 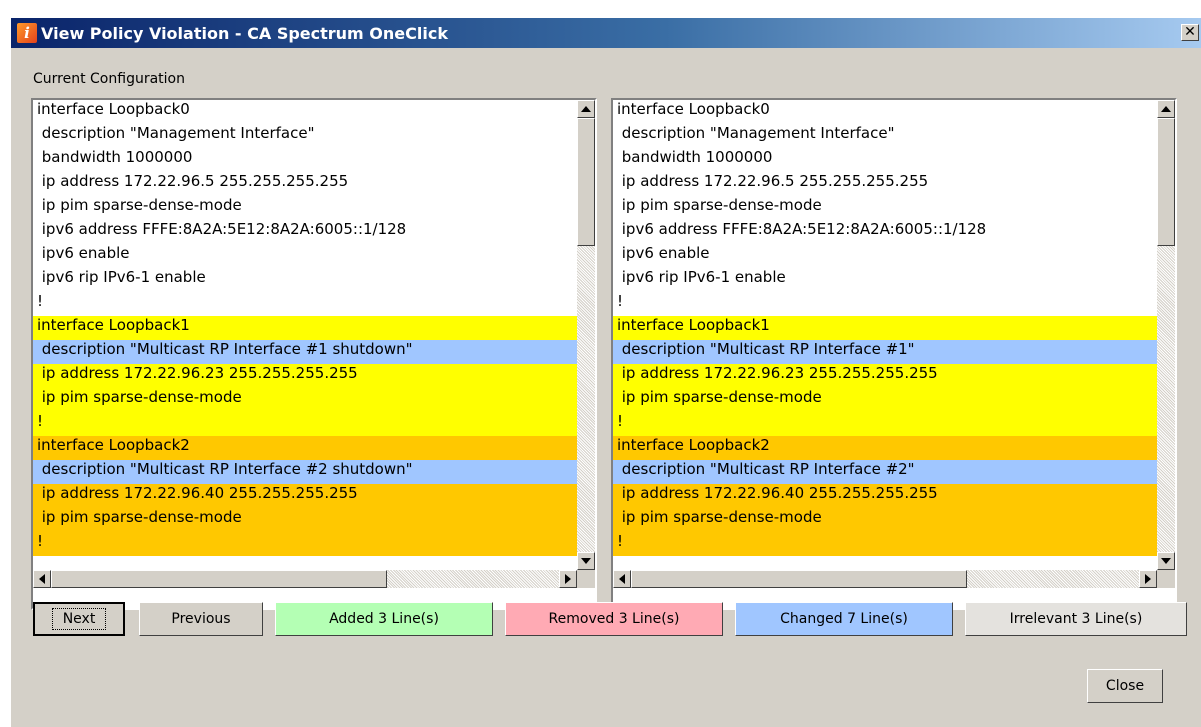 I want to click on config-line: description "Multicast RP Interface #2", so click(x=885, y=472).